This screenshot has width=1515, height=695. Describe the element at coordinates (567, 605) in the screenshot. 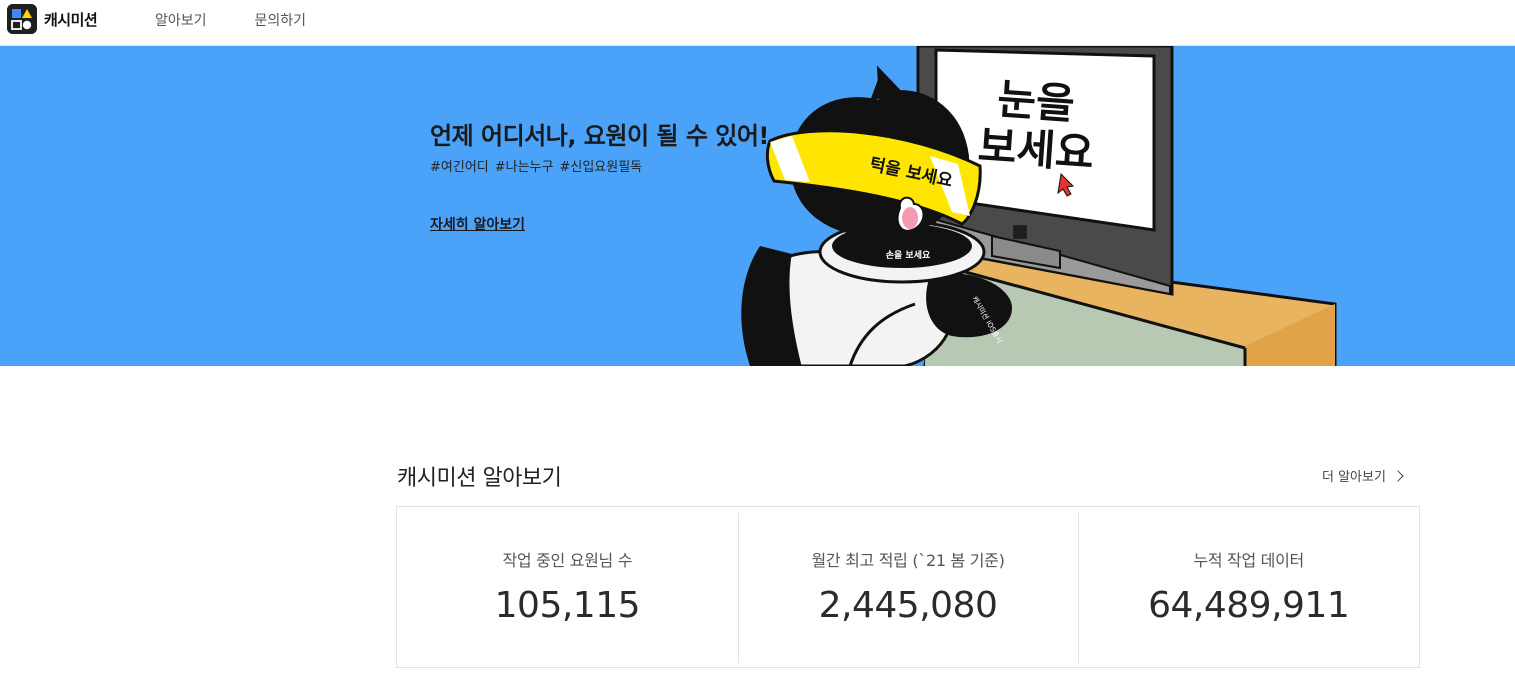

I see `stat-value: 105,115` at that location.